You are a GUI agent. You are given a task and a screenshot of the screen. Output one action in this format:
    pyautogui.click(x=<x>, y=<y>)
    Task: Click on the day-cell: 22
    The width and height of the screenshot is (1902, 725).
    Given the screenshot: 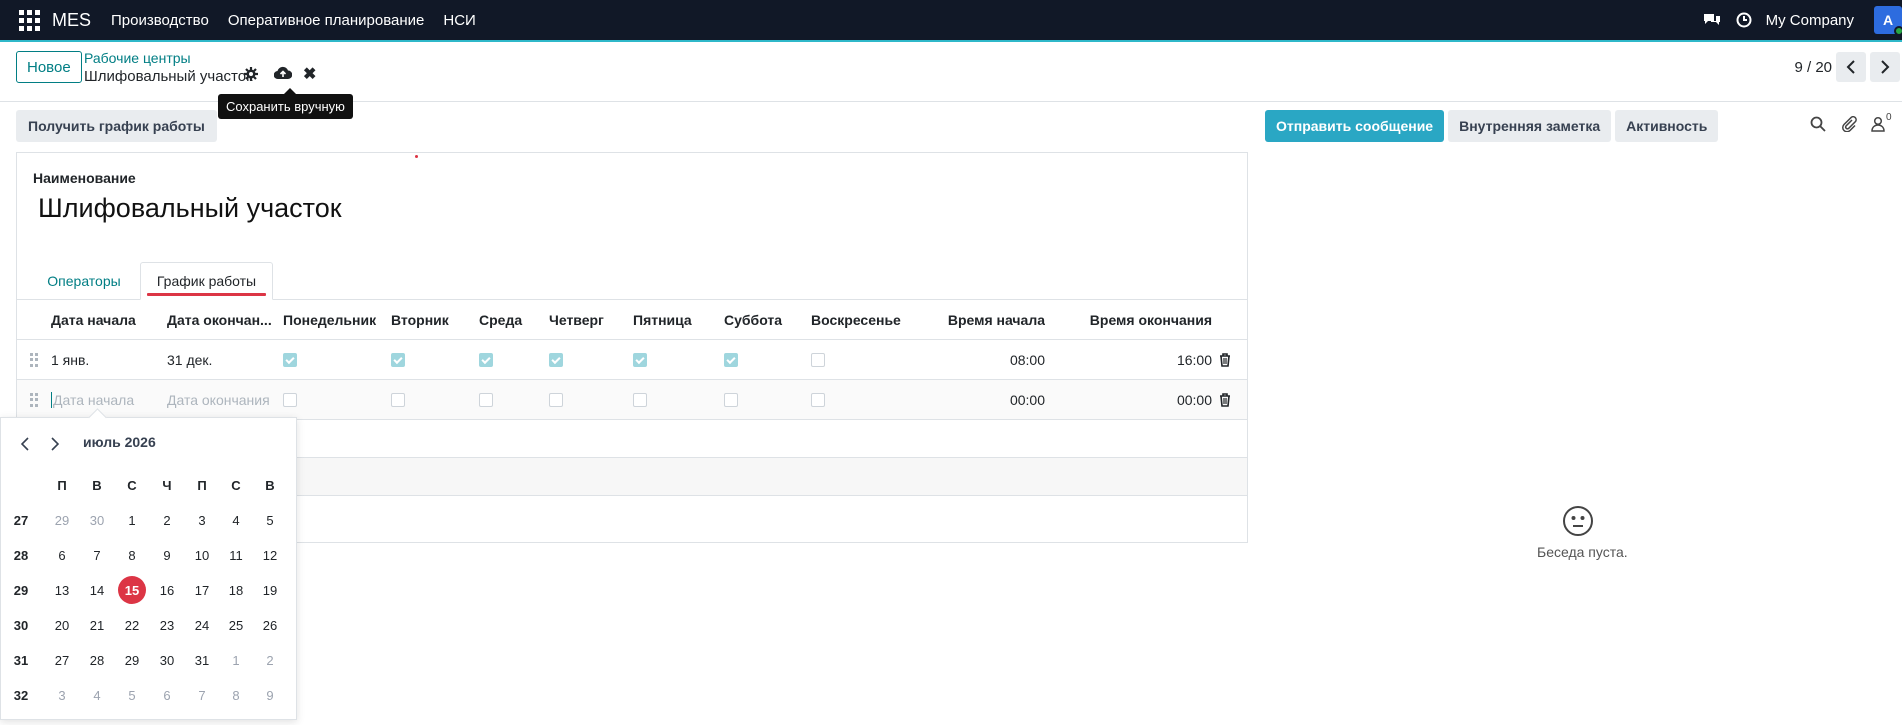 What is the action you would take?
    pyautogui.click(x=132, y=625)
    